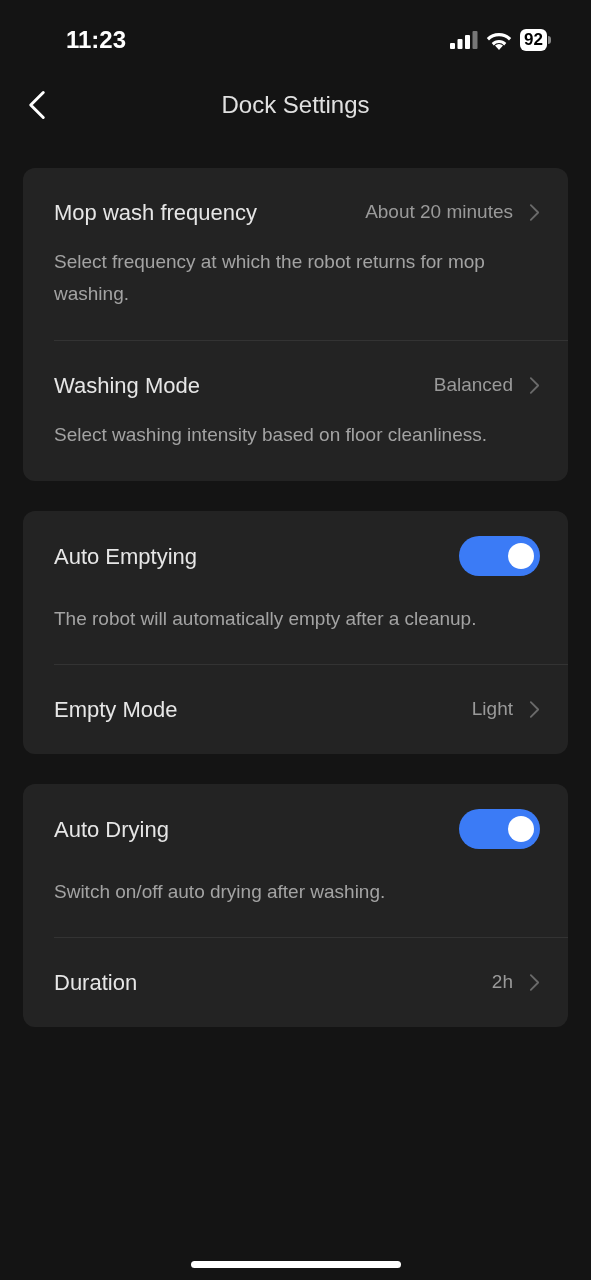 This screenshot has width=591, height=1280. Describe the element at coordinates (486, 385) in the screenshot. I see `setting-value: Balanced` at that location.